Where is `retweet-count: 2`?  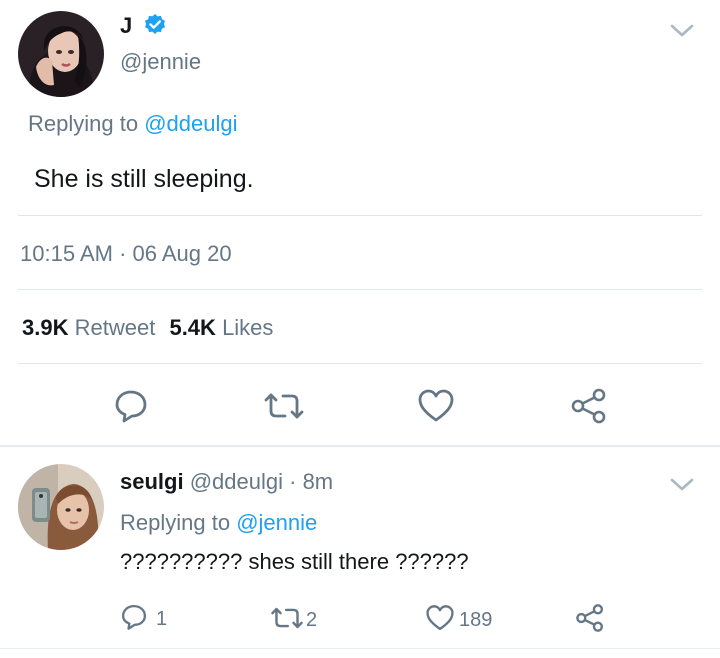
retweet-count: 2 is located at coordinates (312, 620).